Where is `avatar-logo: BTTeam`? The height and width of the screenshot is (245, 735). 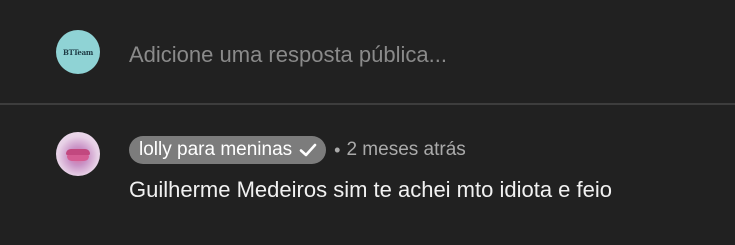
avatar-logo: BTTeam is located at coordinates (78, 52).